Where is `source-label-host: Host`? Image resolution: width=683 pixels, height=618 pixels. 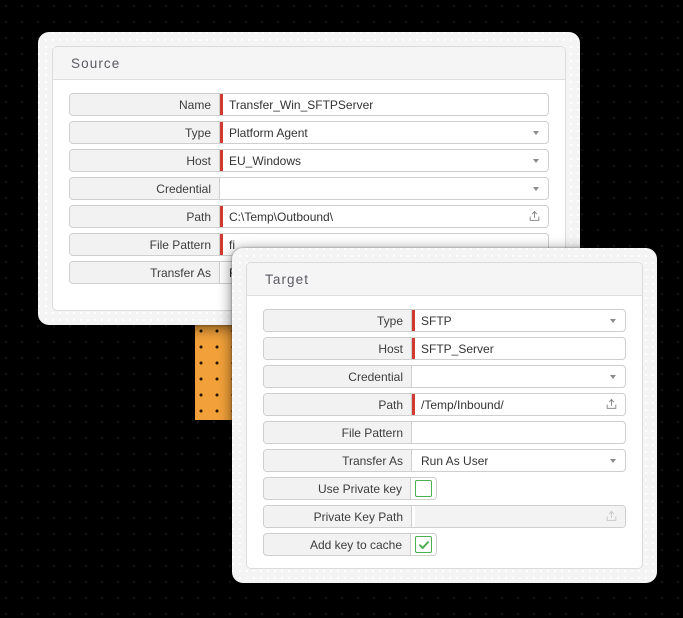
source-label-host: Host is located at coordinates (145, 160).